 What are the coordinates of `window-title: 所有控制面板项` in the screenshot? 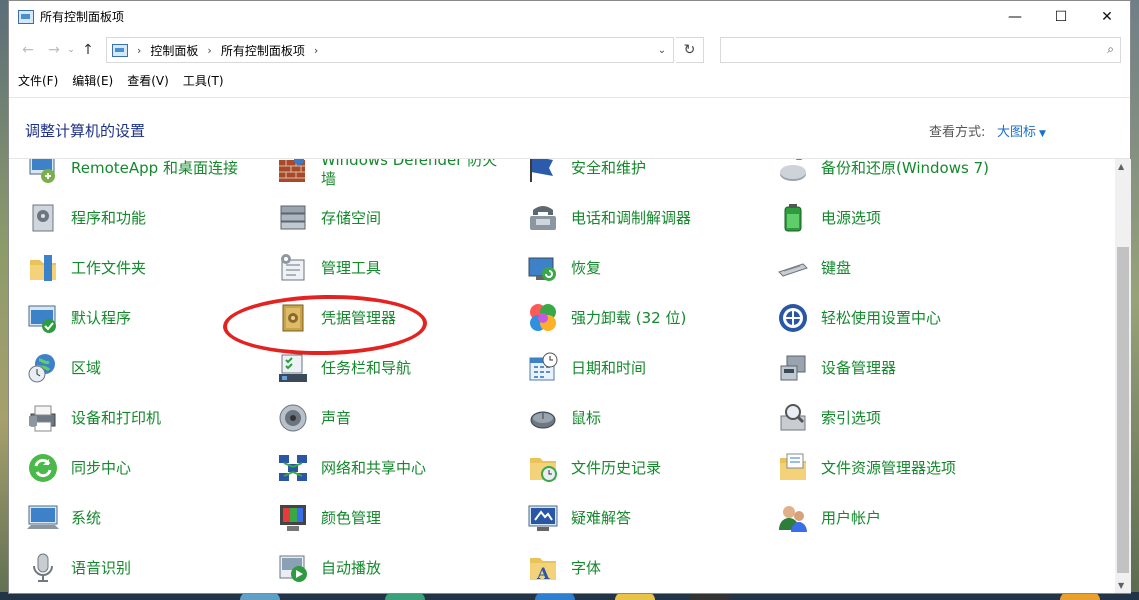 It's located at (82, 17).